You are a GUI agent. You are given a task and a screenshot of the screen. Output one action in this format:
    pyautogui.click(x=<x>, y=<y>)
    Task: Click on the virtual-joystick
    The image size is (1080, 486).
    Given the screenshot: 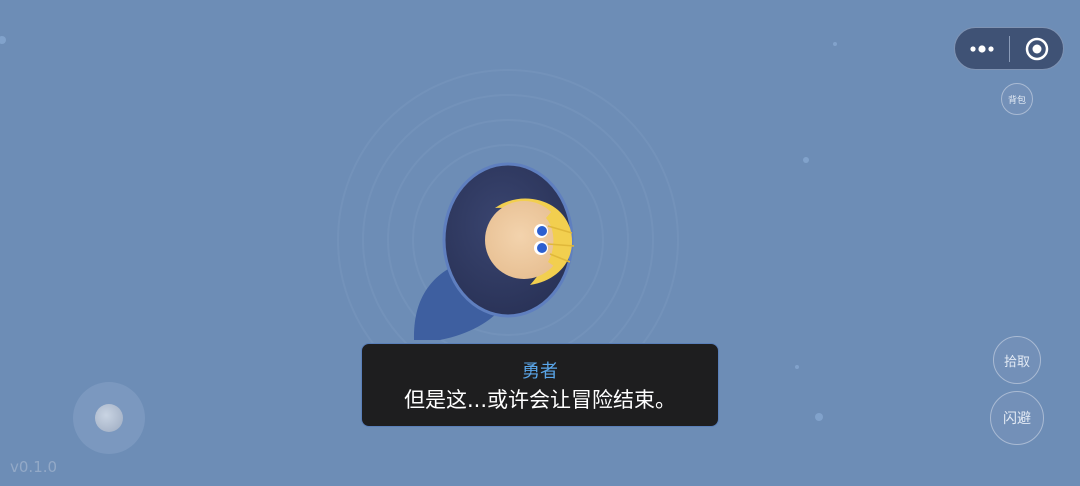 What is the action you would take?
    pyautogui.click(x=109, y=418)
    